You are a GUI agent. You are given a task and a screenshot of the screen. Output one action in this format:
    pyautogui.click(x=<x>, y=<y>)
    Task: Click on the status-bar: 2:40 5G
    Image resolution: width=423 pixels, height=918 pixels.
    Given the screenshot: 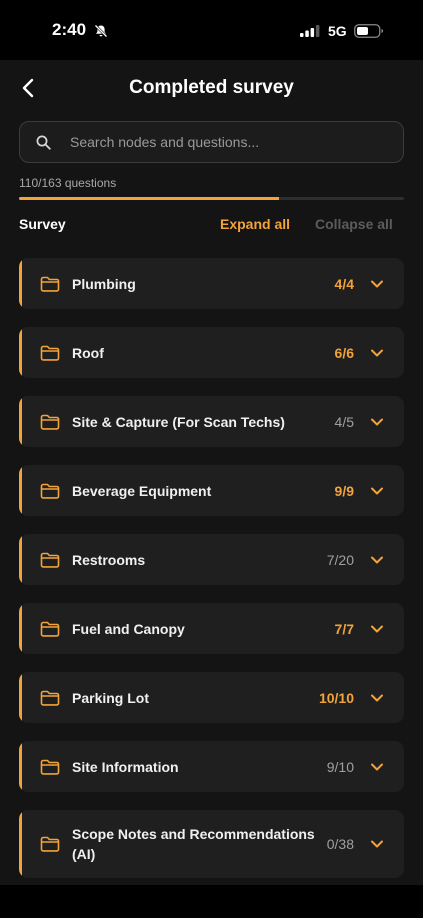 What is the action you would take?
    pyautogui.click(x=211, y=30)
    